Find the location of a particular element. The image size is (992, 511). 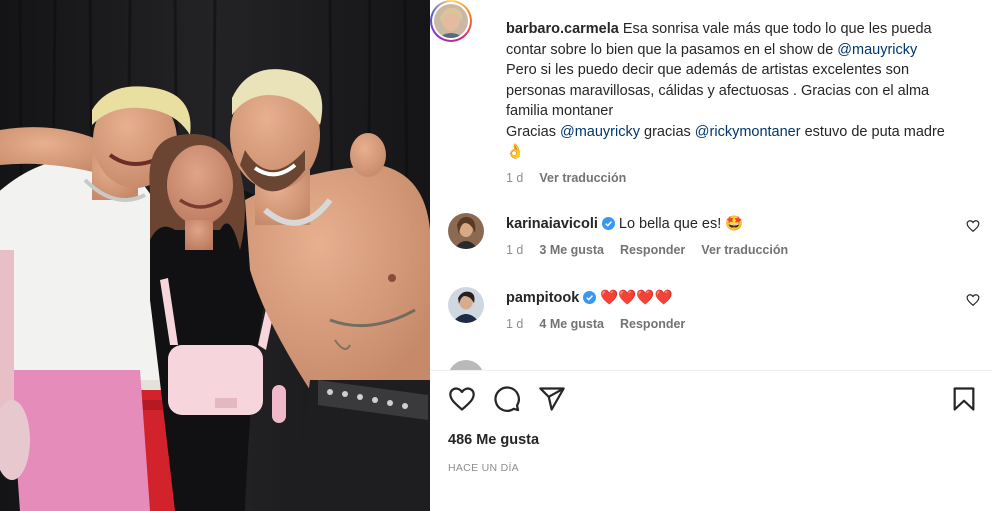

comment-item-partial is located at coordinates (718, 365).